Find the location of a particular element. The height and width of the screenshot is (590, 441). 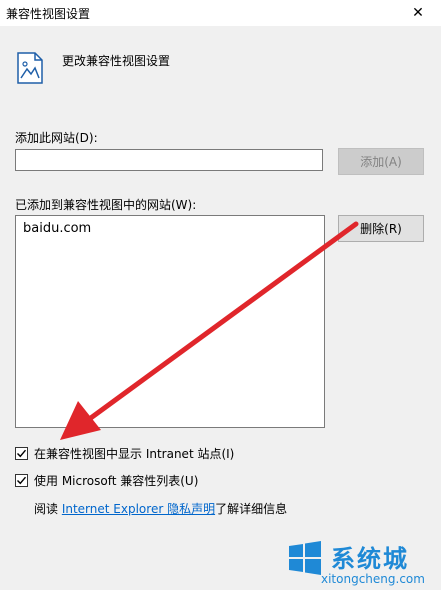

intranet-checkbox is located at coordinates (21, 453).